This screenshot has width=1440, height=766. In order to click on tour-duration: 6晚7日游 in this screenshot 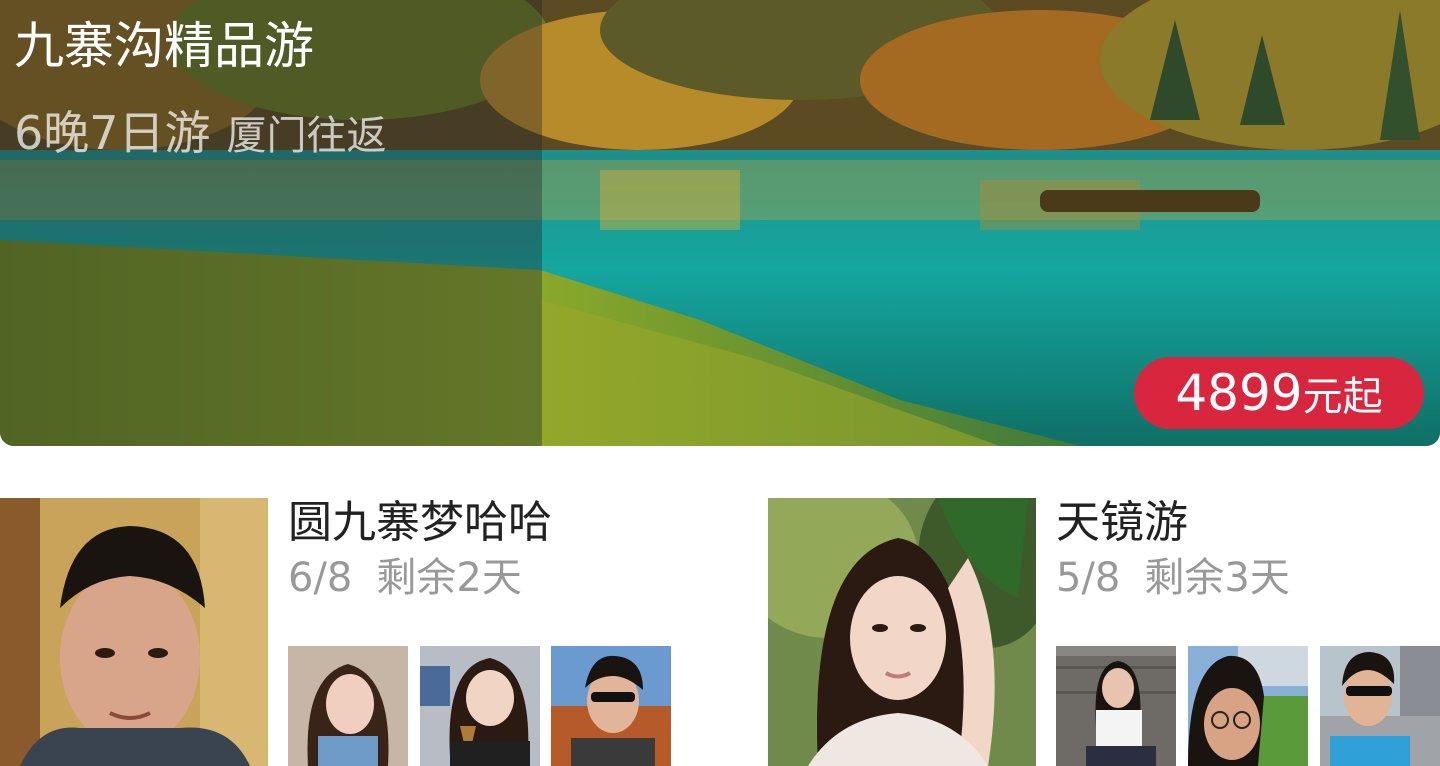, I will do `click(112, 133)`.